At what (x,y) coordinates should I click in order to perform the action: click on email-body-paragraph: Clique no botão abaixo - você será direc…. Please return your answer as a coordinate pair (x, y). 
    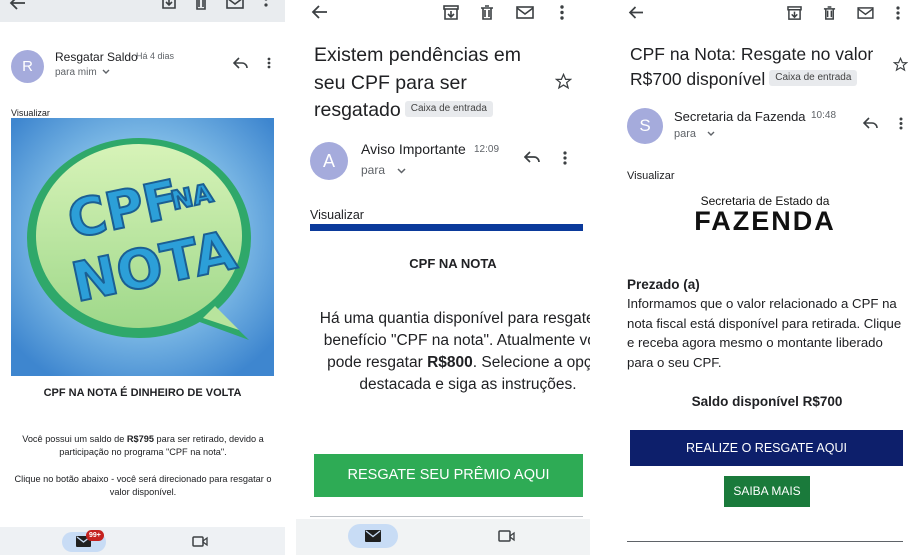
    Looking at the image, I should click on (143, 485).